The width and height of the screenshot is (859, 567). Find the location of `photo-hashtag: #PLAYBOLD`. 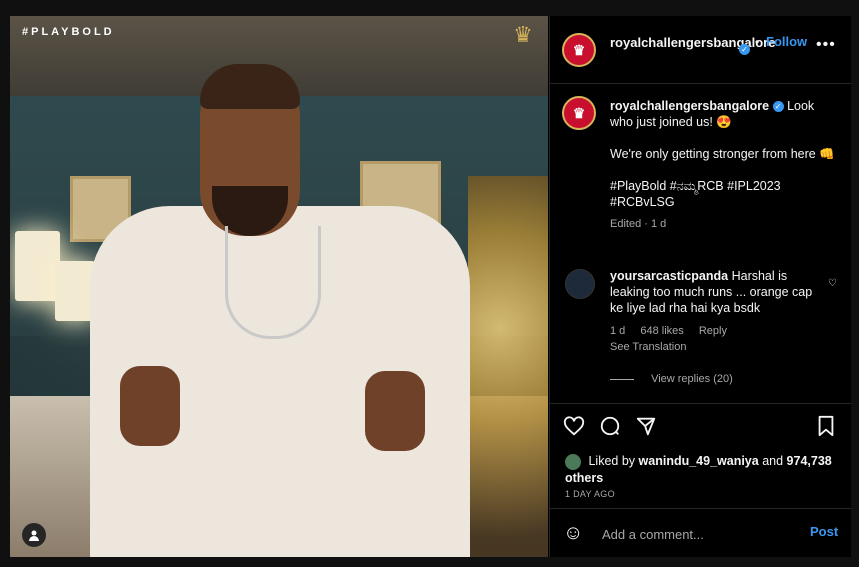

photo-hashtag: #PLAYBOLD is located at coordinates (68, 32).